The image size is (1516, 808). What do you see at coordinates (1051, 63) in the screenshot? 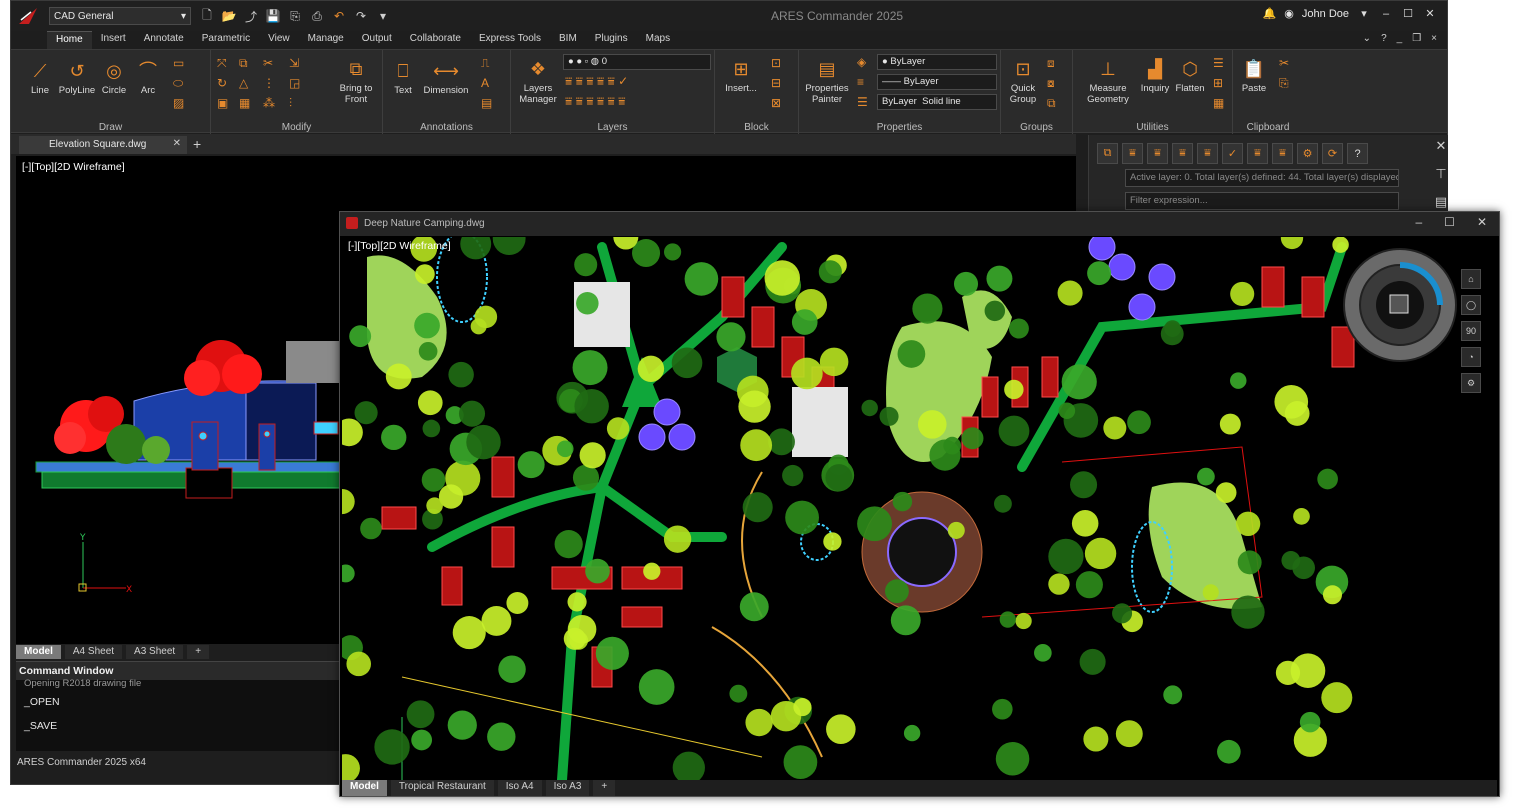
I see `group-icon: ⧈` at bounding box center [1051, 63].